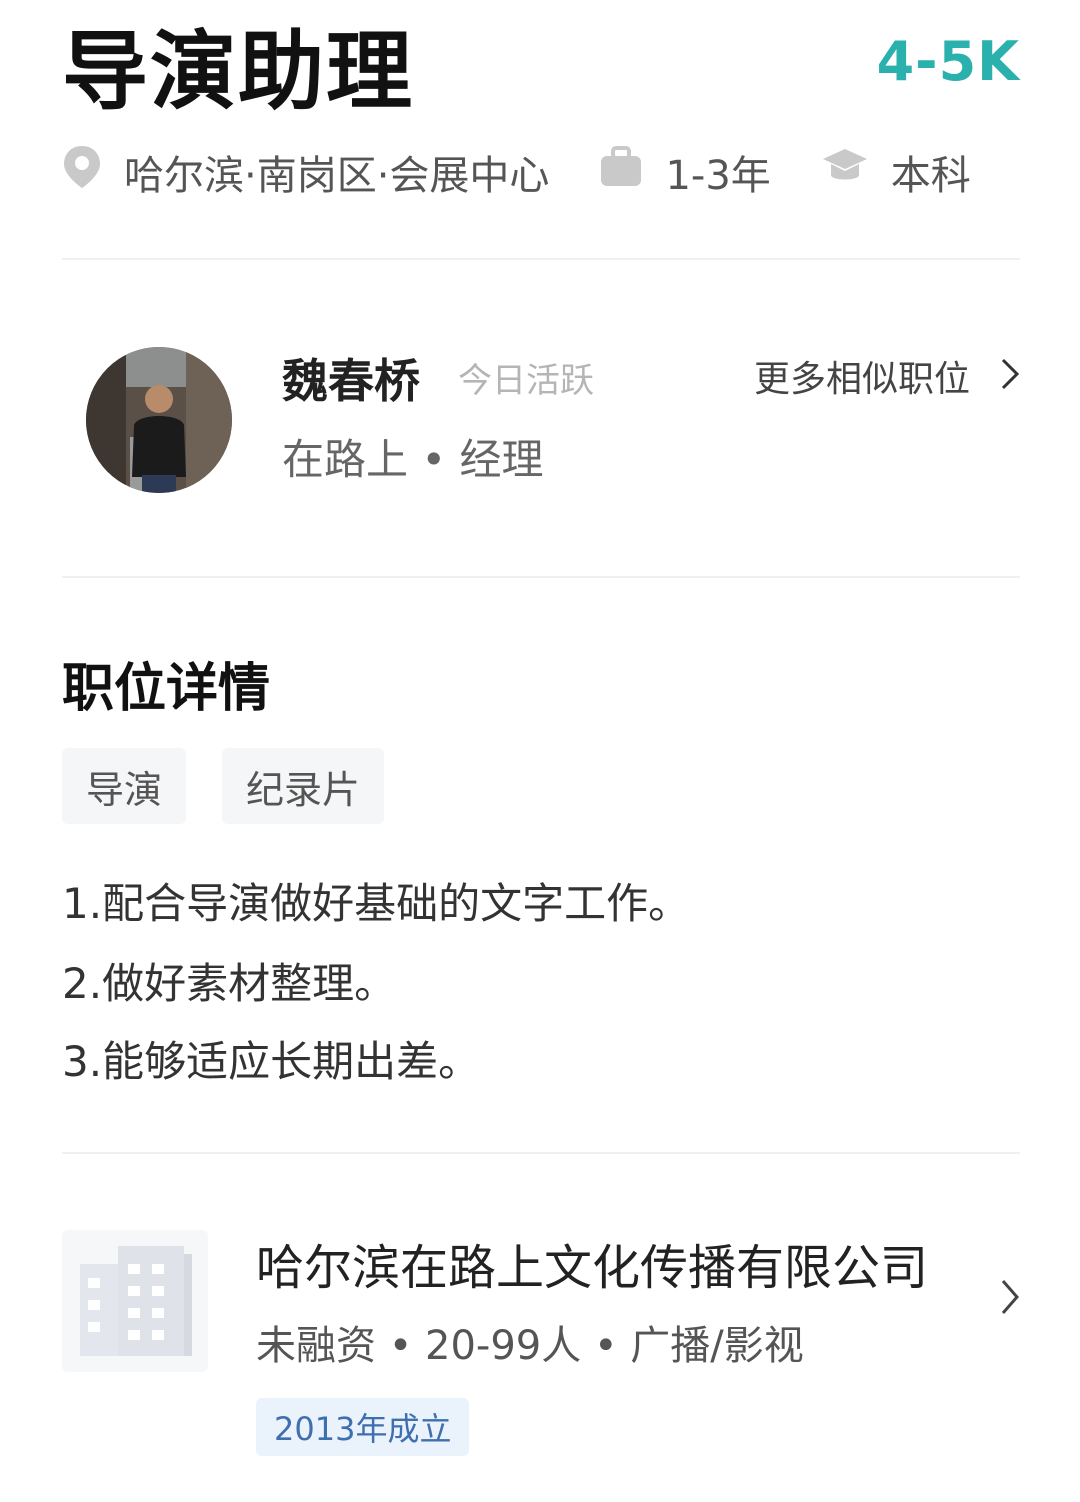 The height and width of the screenshot is (1502, 1080). What do you see at coordinates (82, 172) in the screenshot?
I see `location-pin-icon` at bounding box center [82, 172].